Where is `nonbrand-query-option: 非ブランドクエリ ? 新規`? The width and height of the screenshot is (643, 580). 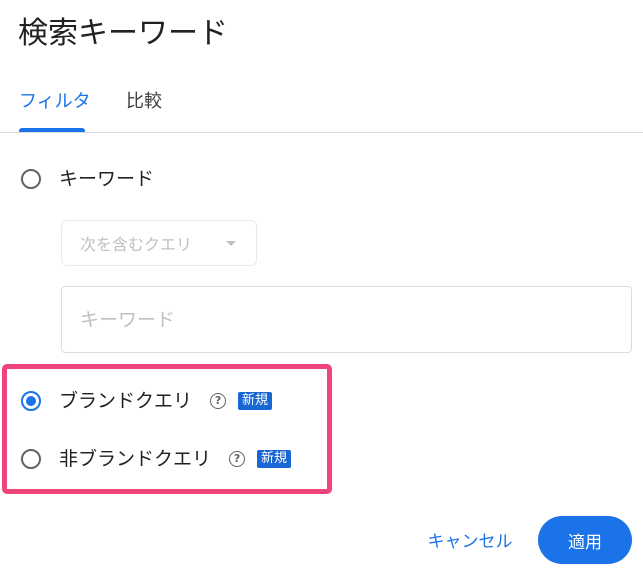 nonbrand-query-option: 非ブランドクエリ ? 新規 is located at coordinates (156, 459).